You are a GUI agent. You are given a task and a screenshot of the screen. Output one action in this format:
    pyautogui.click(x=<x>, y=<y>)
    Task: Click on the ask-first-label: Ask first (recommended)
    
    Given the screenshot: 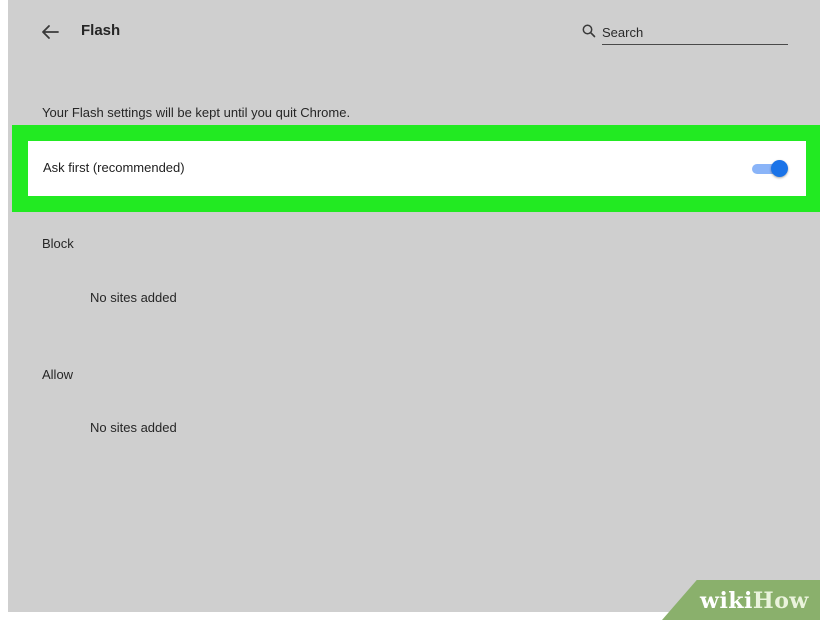 What is the action you would take?
    pyautogui.click(x=114, y=167)
    